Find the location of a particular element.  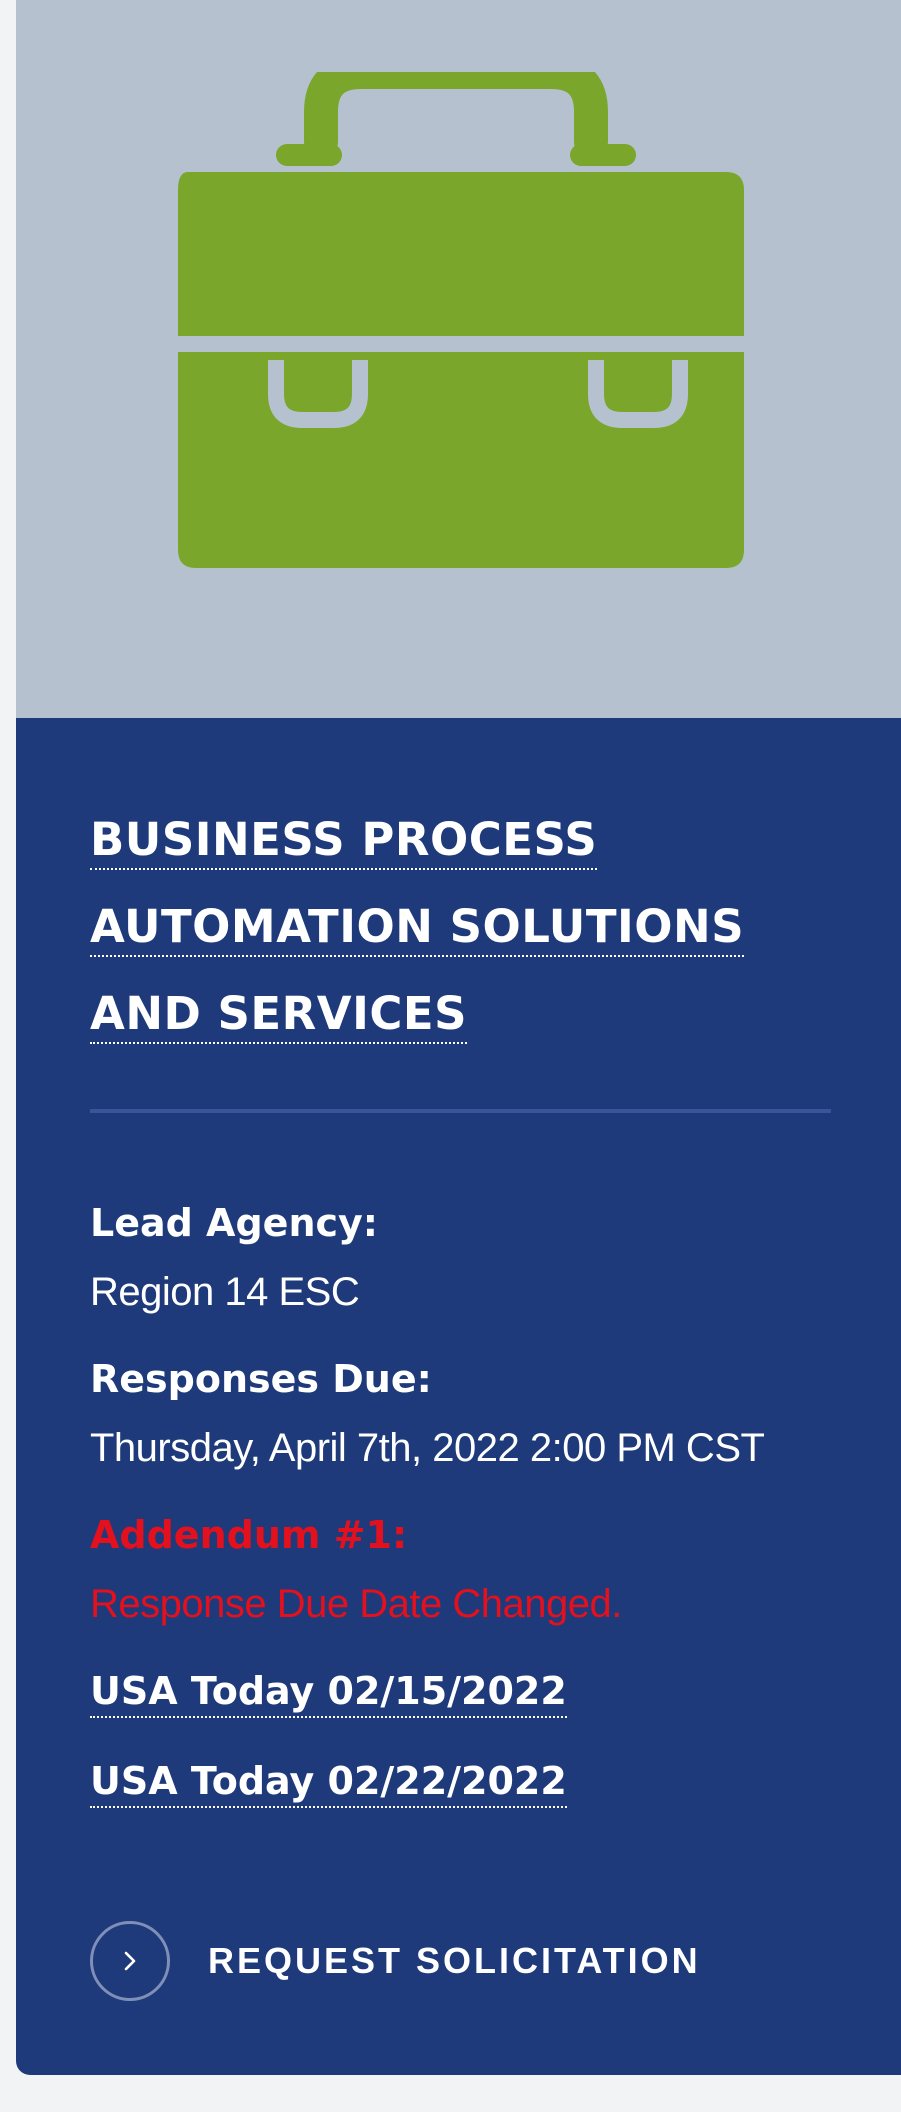

lead-agency-block: Lead Agency: Region 14 ESC is located at coordinates (460, 1258).